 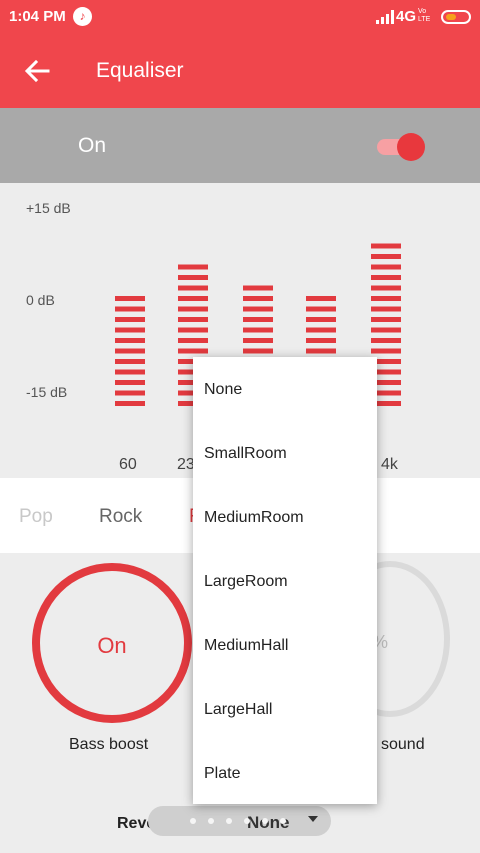 I want to click on switch-knob, so click(x=411, y=147).